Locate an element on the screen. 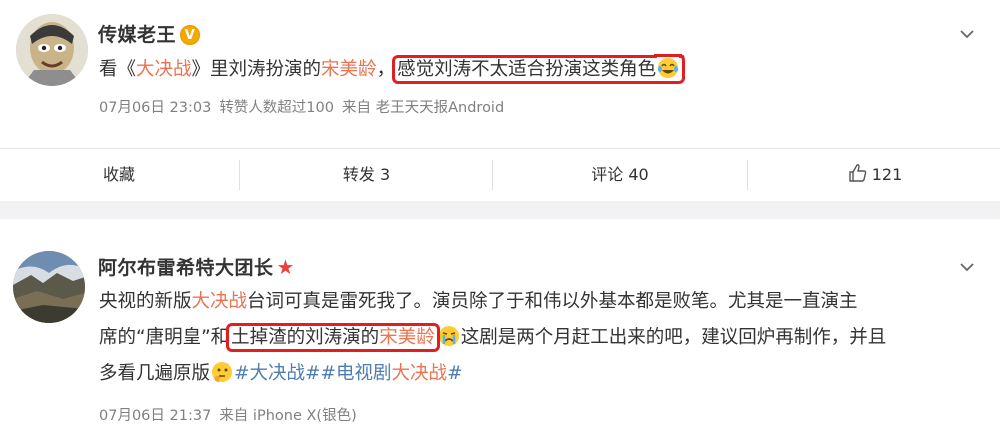  comment-button: 评论 40 is located at coordinates (620, 175).